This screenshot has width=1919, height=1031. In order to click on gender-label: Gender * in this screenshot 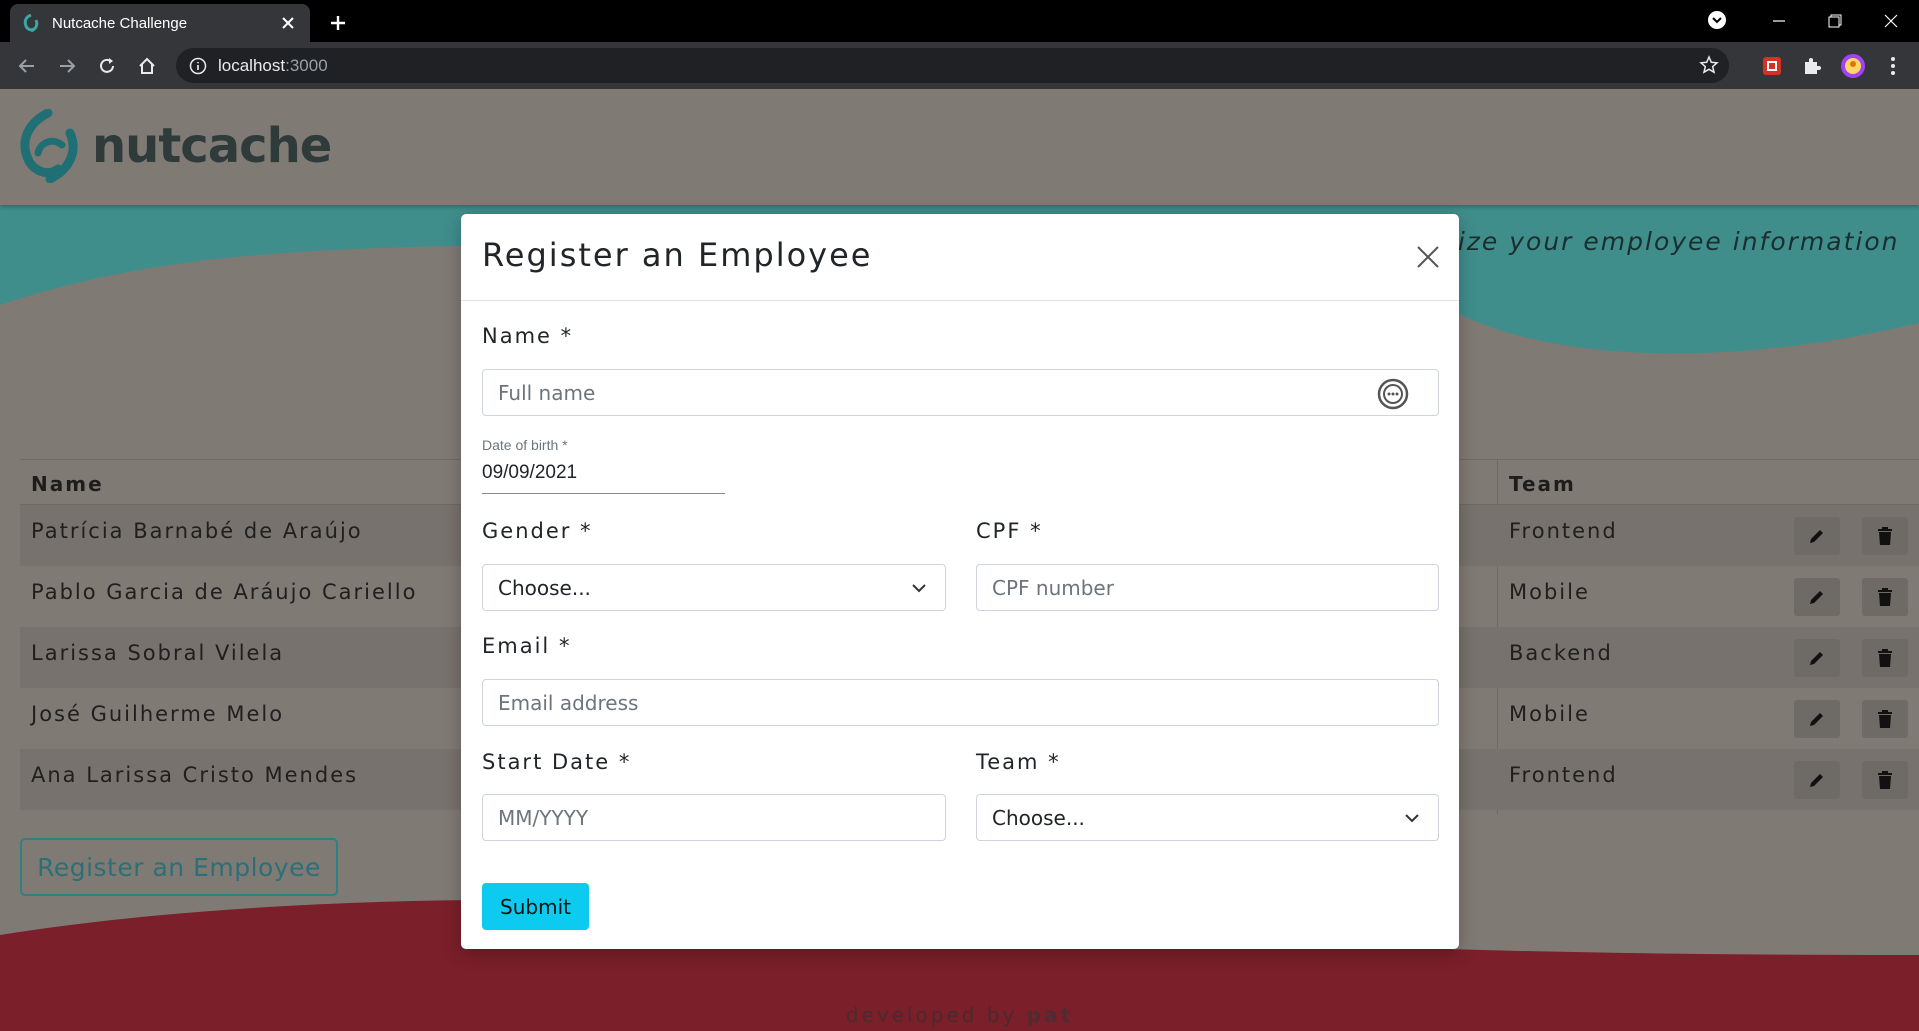, I will do `click(537, 531)`.